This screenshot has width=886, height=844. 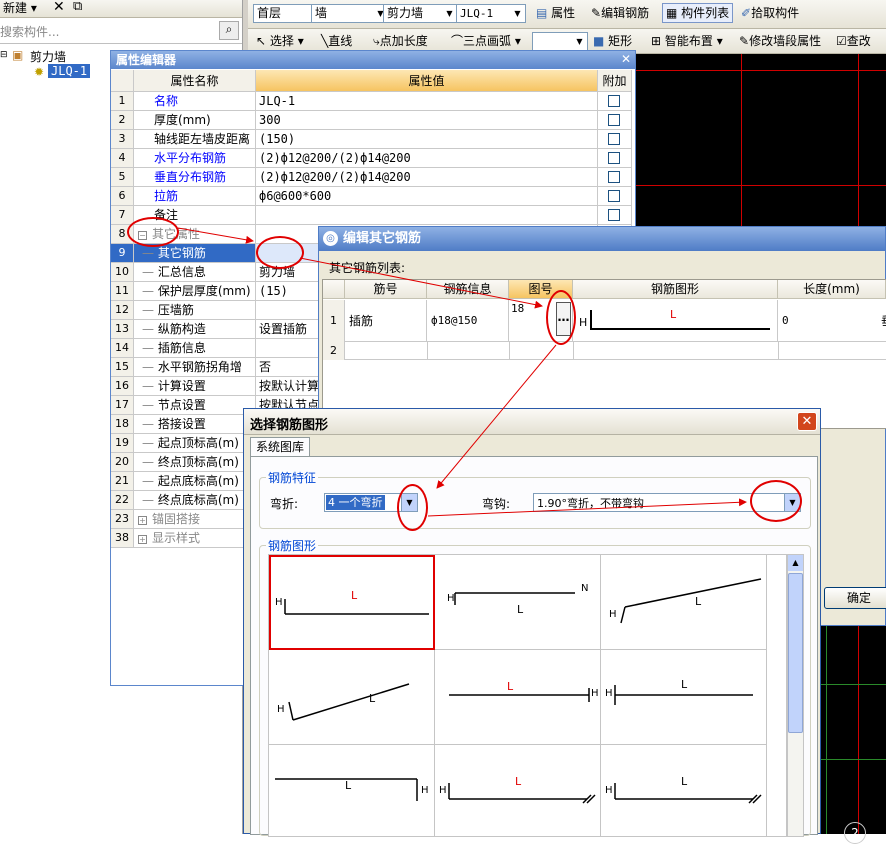 What do you see at coordinates (604, 351) in the screenshot?
I see `table-row: 2` at bounding box center [604, 351].